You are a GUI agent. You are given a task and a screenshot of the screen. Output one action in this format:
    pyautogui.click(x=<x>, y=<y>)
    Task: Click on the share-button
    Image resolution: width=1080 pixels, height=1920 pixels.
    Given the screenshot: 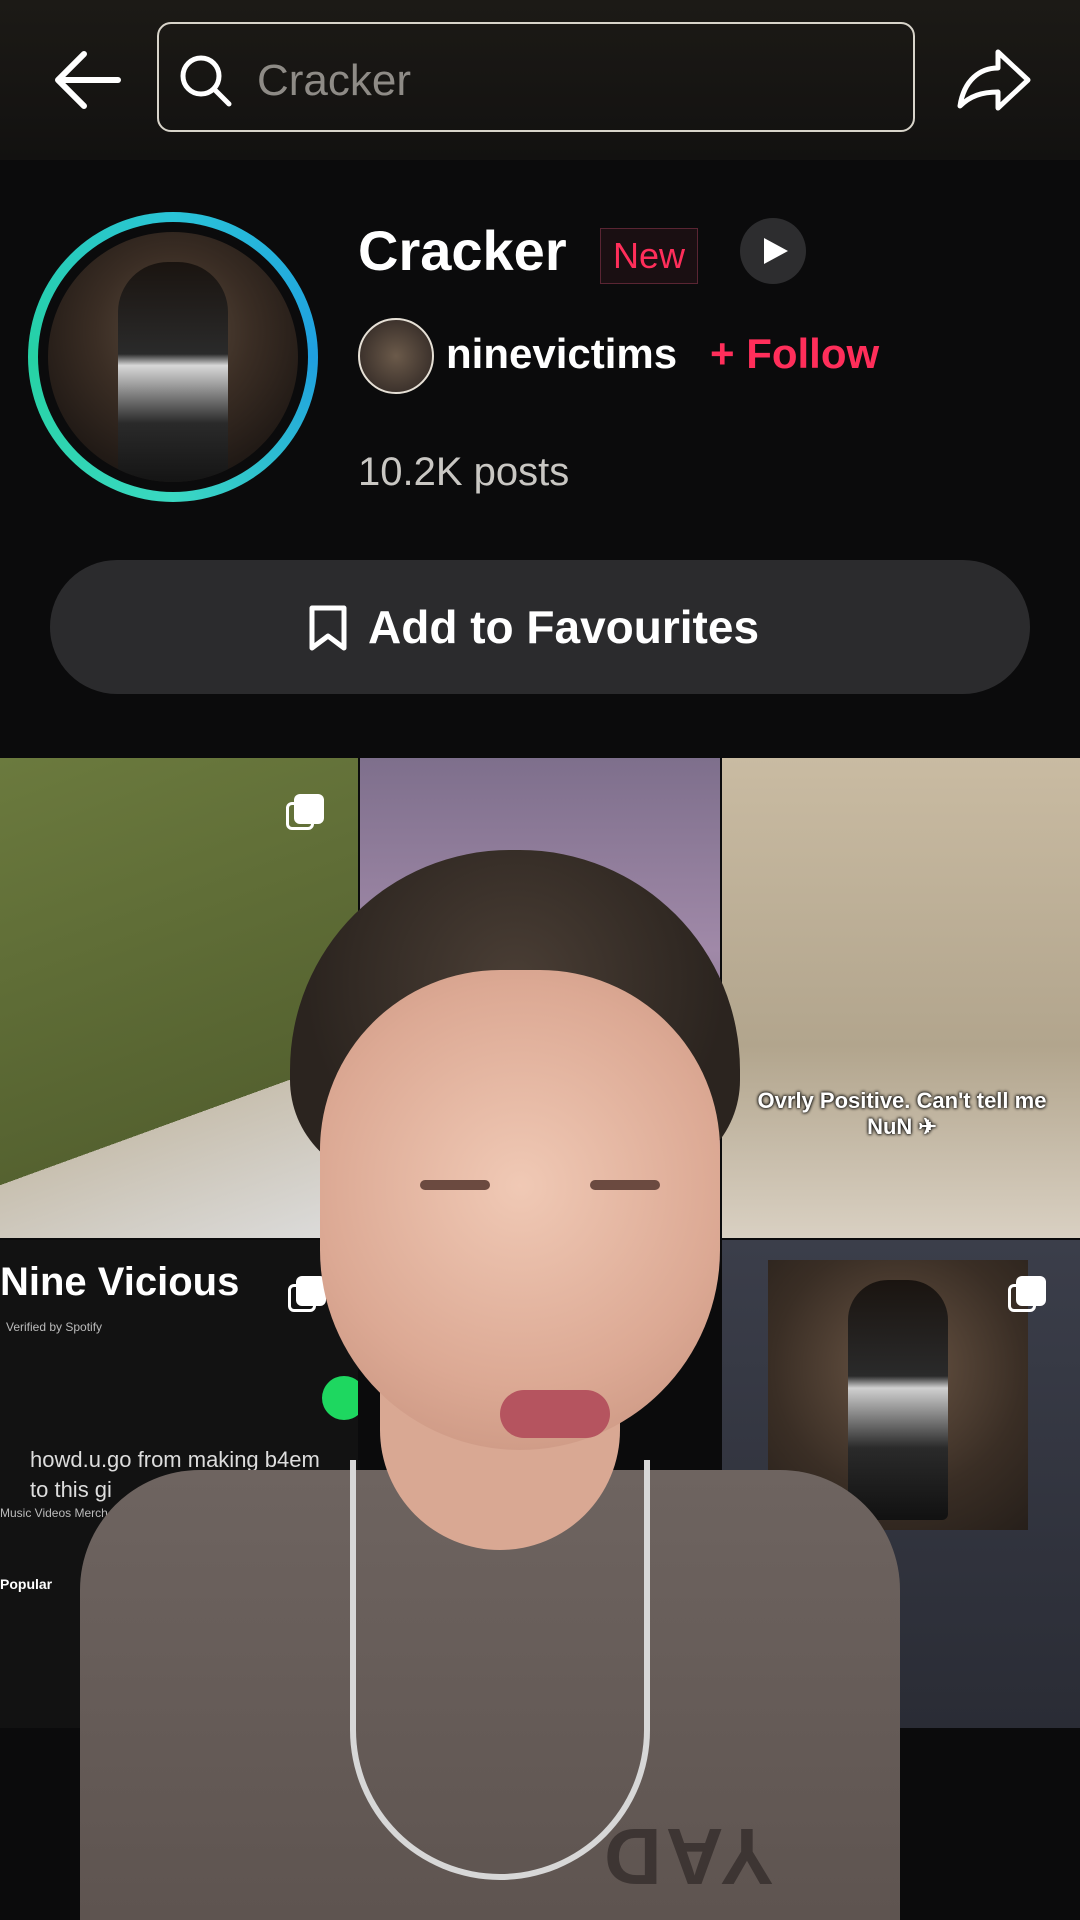 What is the action you would take?
    pyautogui.click(x=992, y=80)
    